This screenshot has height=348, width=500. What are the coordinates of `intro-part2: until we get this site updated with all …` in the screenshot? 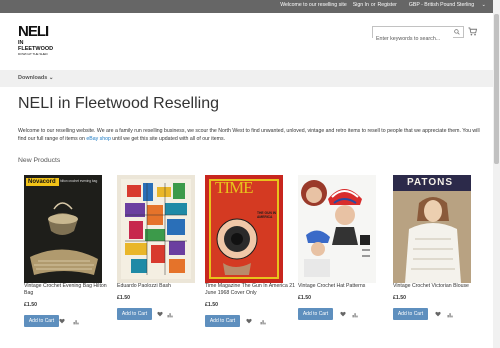 It's located at (168, 139).